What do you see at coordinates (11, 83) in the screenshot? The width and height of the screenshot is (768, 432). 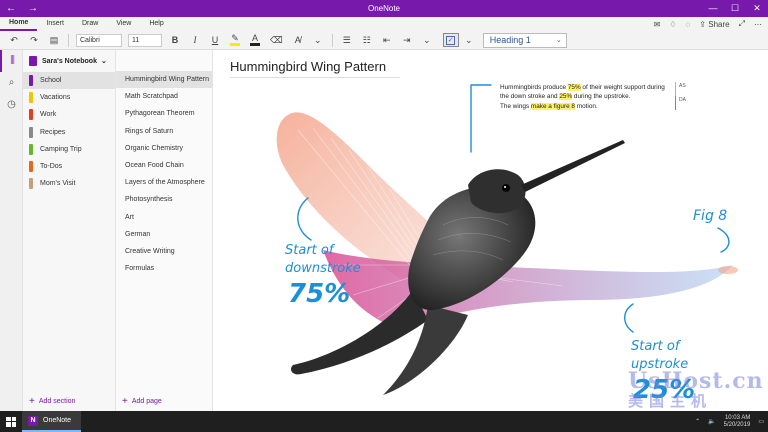 I see `search-icon: ⌕` at bounding box center [11, 83].